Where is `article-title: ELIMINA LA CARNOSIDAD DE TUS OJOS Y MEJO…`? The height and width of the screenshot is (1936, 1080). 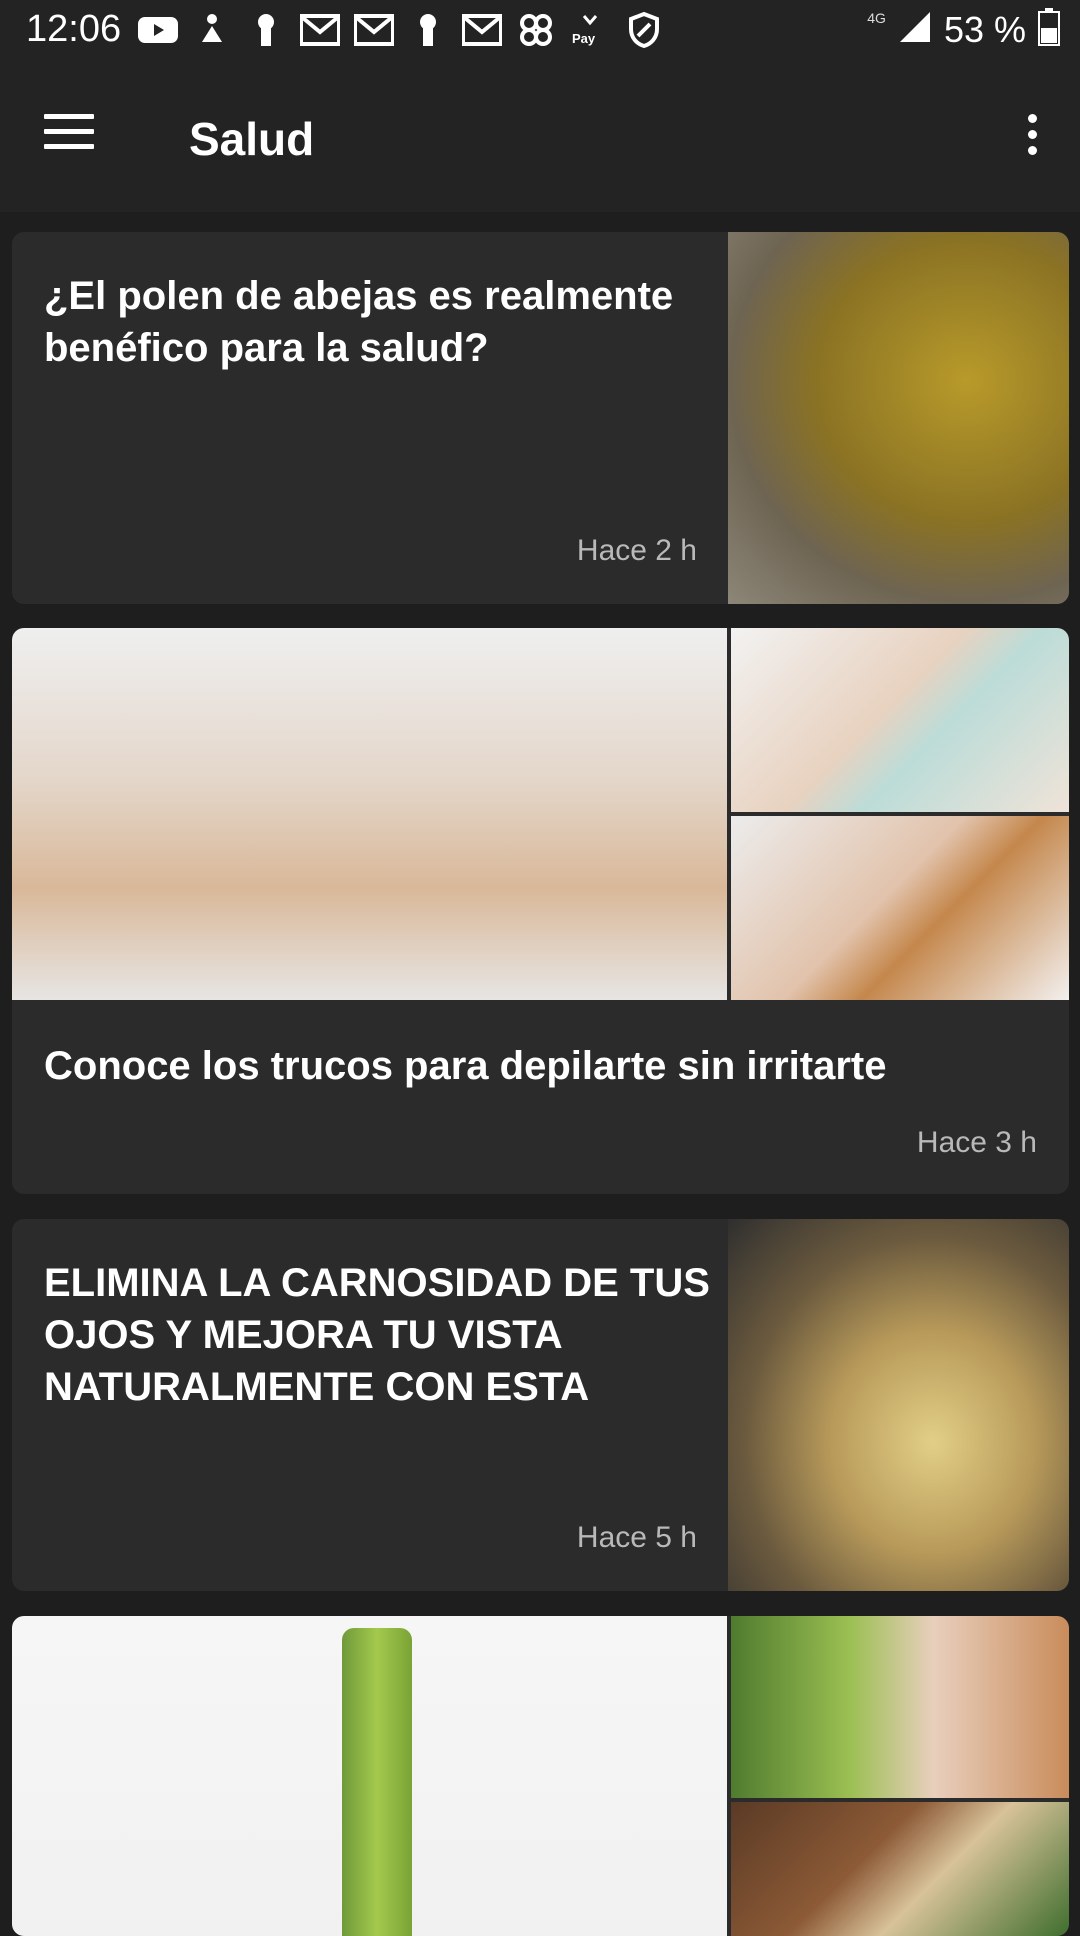
article-title: ELIMINA LA CARNOSIDAD DE TUS OJOS Y MEJO… is located at coordinates (377, 1335).